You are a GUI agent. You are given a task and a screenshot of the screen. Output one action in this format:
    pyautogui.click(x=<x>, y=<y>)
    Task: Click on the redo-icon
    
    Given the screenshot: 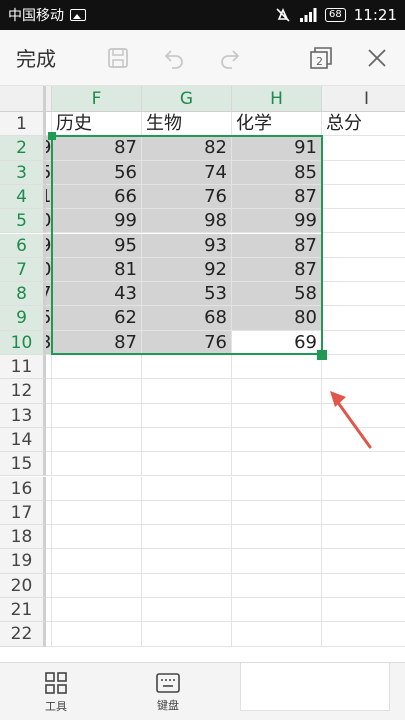 What is the action you would take?
    pyautogui.click(x=230, y=58)
    